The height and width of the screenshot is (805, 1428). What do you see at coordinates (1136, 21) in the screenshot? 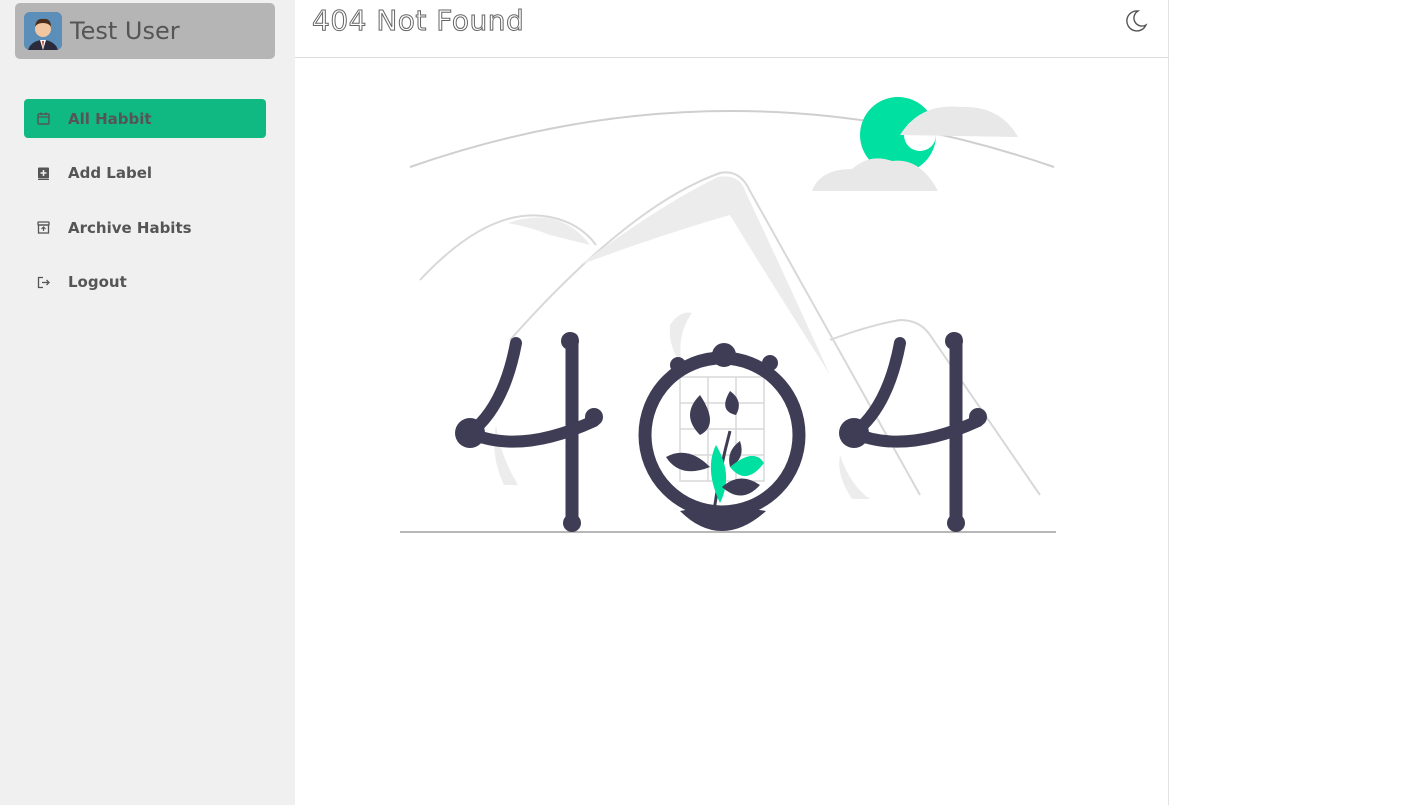
I see `moon-icon` at bounding box center [1136, 21].